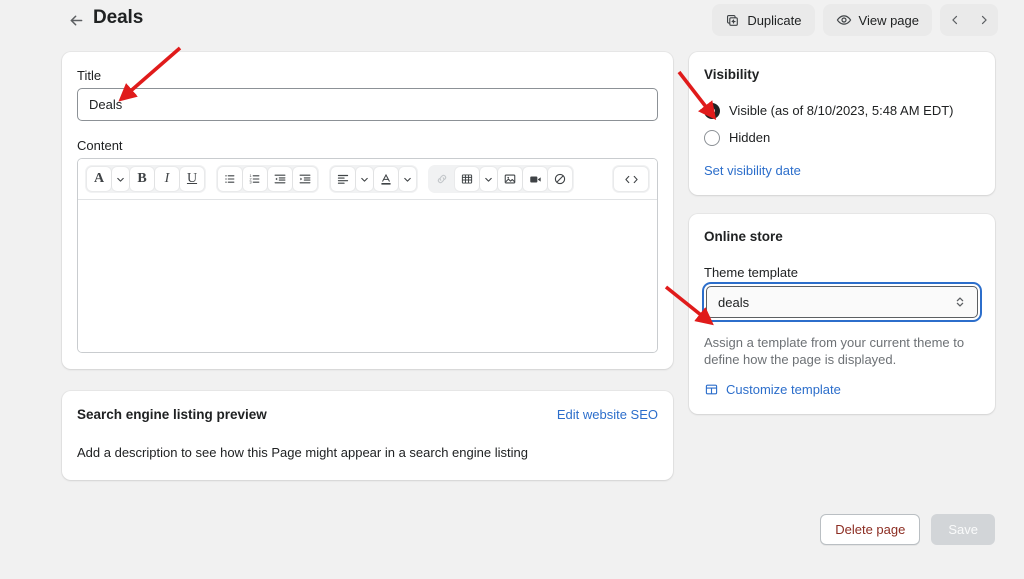  I want to click on duplicate-button-label: Duplicate, so click(774, 20).